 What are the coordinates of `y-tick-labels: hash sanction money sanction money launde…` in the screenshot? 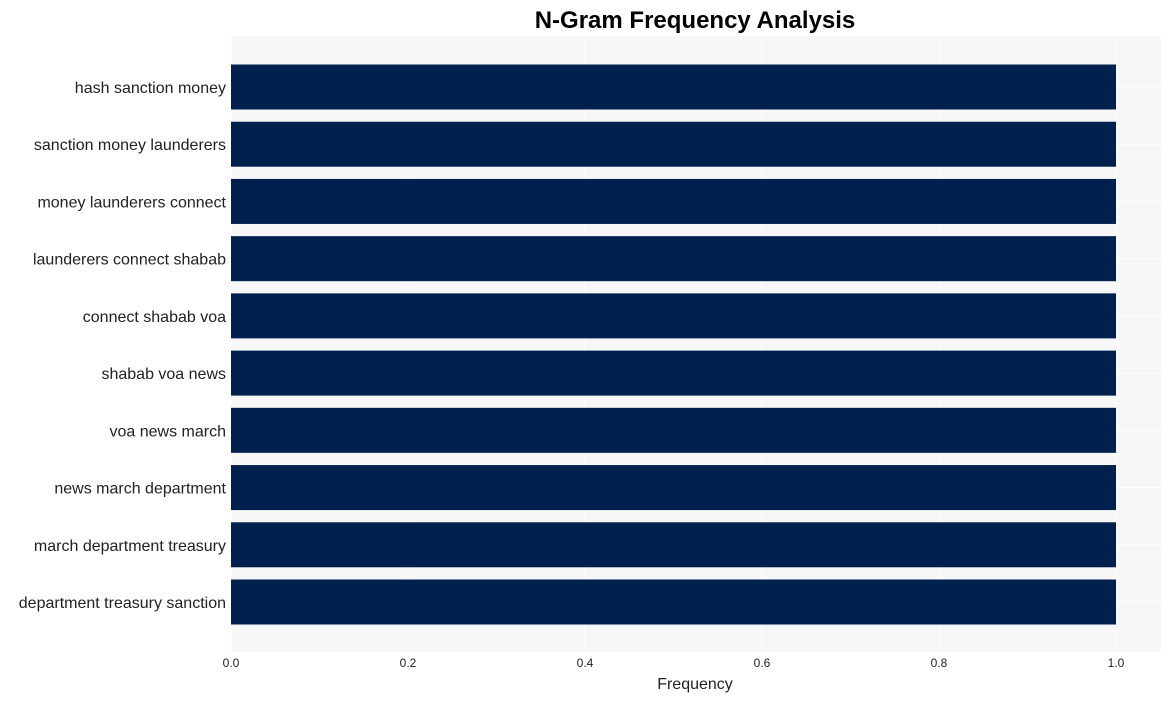 It's located at (123, 346).